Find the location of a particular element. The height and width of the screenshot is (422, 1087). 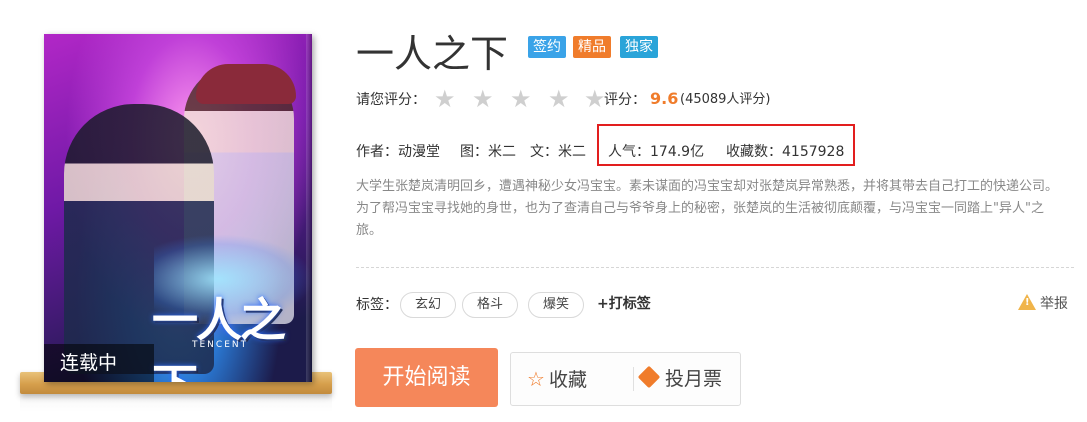

start-reading-button: 开始阅读 is located at coordinates (426, 377).